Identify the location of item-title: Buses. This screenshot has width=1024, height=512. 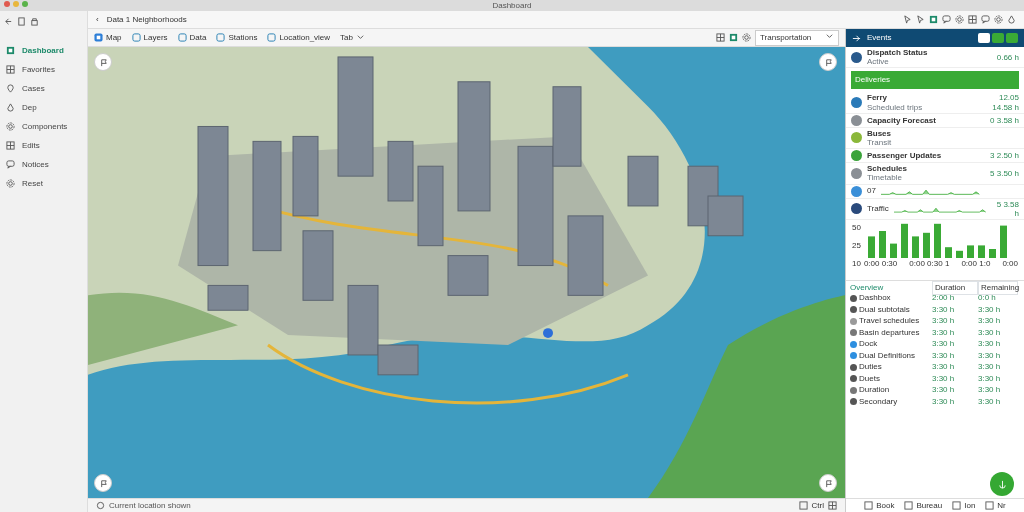
(879, 133).